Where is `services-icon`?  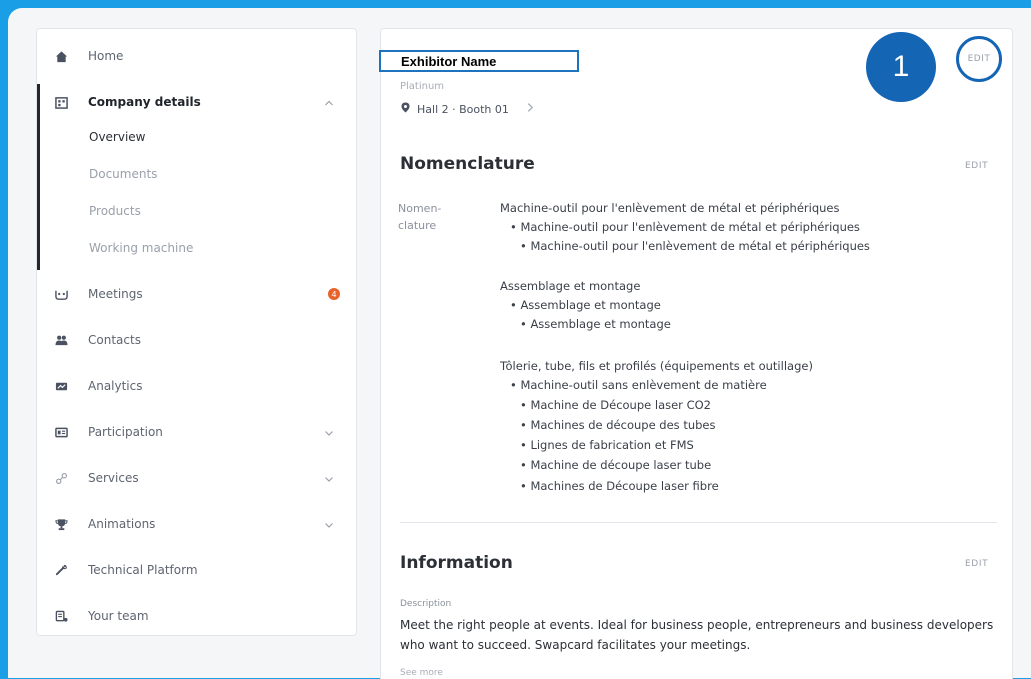 services-icon is located at coordinates (61, 478).